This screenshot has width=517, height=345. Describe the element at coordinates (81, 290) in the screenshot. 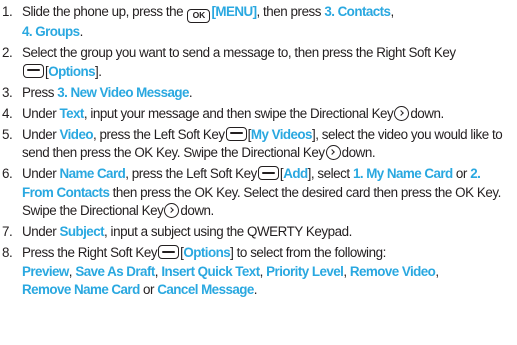

I see `remove-name-card-option: Remove Name Card` at that location.